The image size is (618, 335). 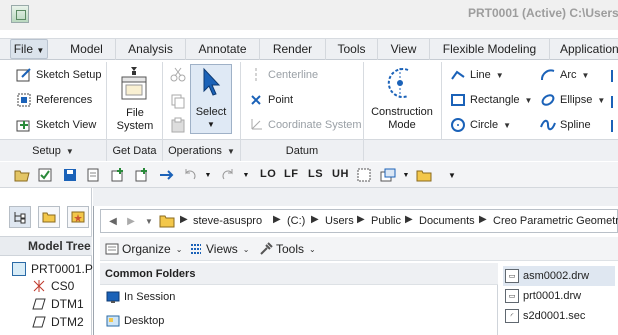 I want to click on file-system-icon, so click(x=134, y=83).